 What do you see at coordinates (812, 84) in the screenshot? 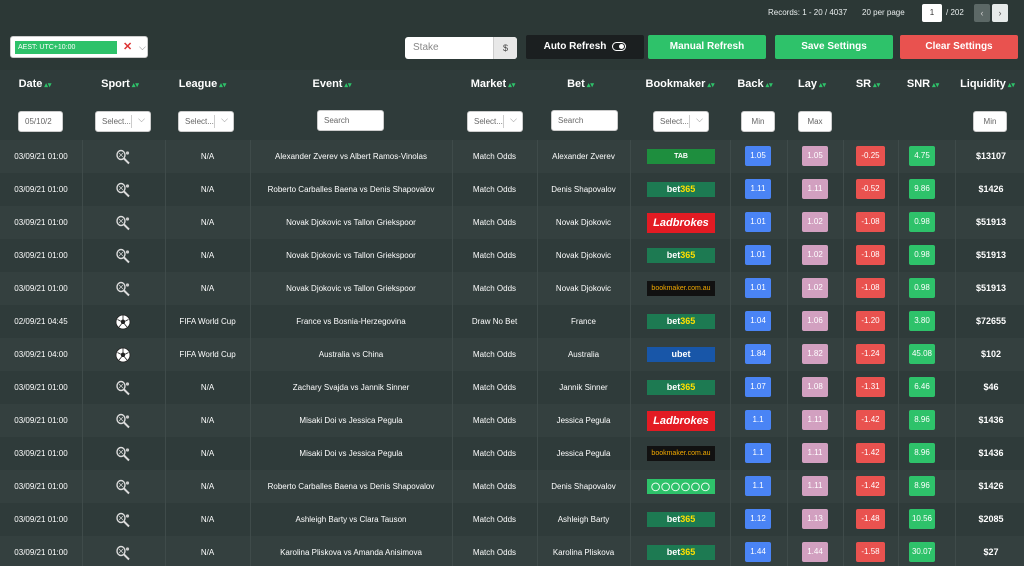
I see `column-header-lay: Lay ▴▾` at bounding box center [812, 84].